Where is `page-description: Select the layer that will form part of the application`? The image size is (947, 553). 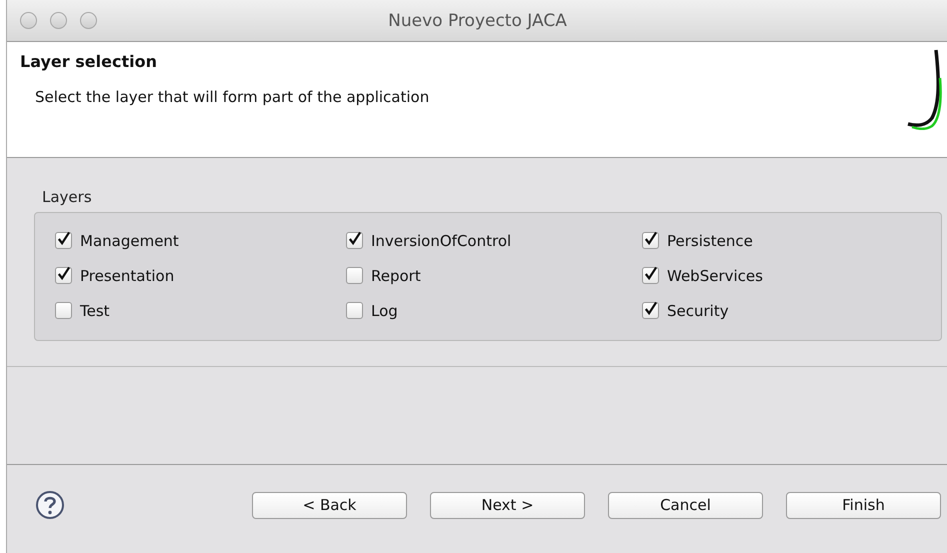 page-description: Select the layer that will form part of the application is located at coordinates (232, 97).